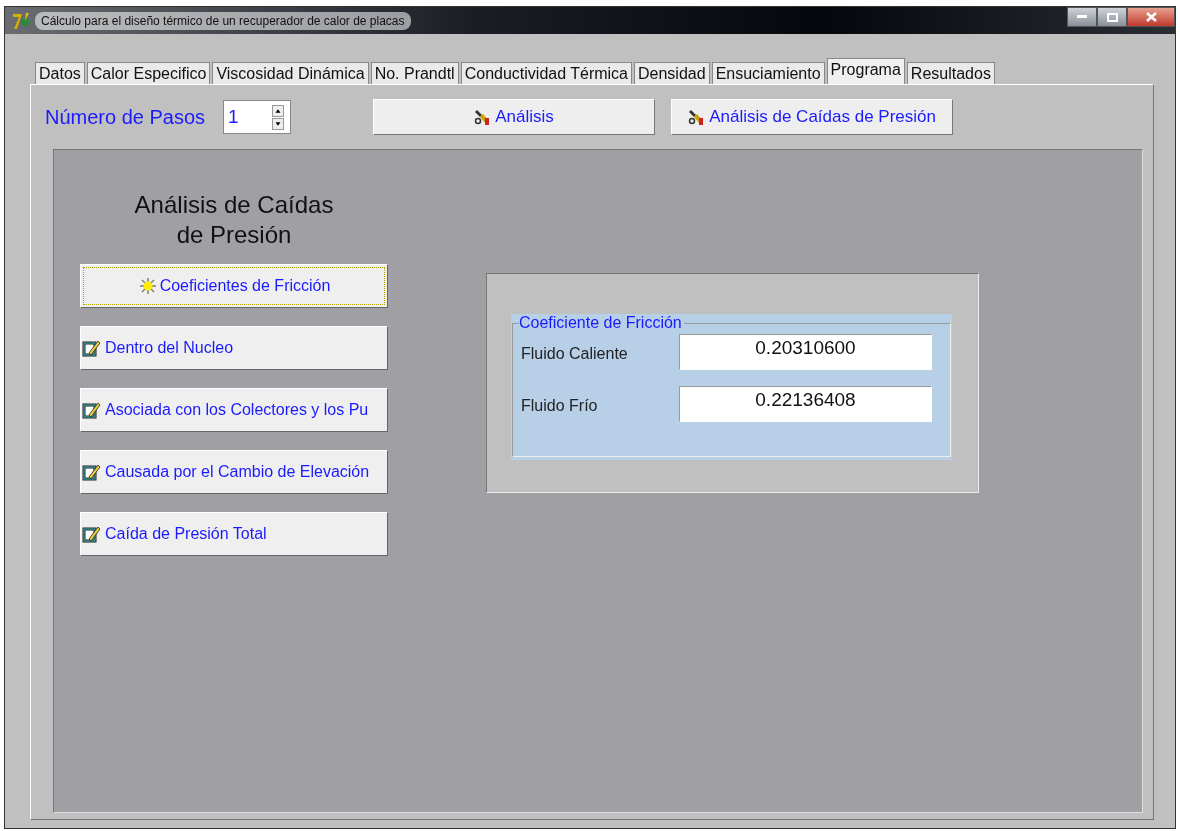 This screenshot has width=1180, height=831. Describe the element at coordinates (21, 20) in the screenshot. I see `app-icon` at that location.